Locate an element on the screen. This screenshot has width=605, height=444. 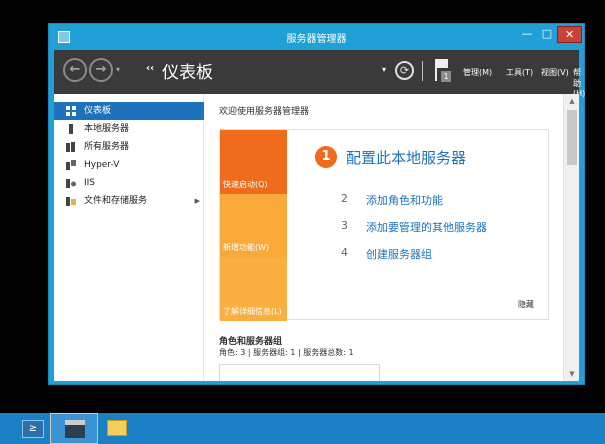
maximize-button: □ is located at coordinates (547, 34).